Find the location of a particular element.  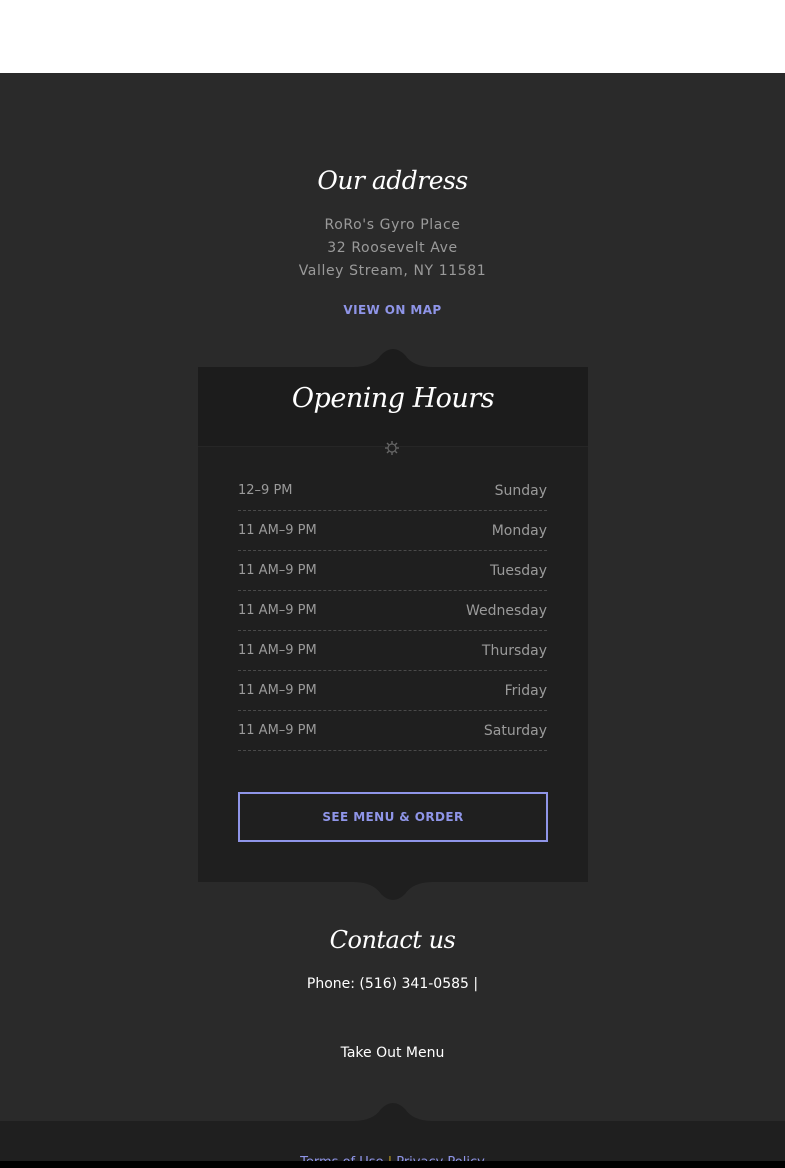

panel-bottom-notch is located at coordinates (393, 891).